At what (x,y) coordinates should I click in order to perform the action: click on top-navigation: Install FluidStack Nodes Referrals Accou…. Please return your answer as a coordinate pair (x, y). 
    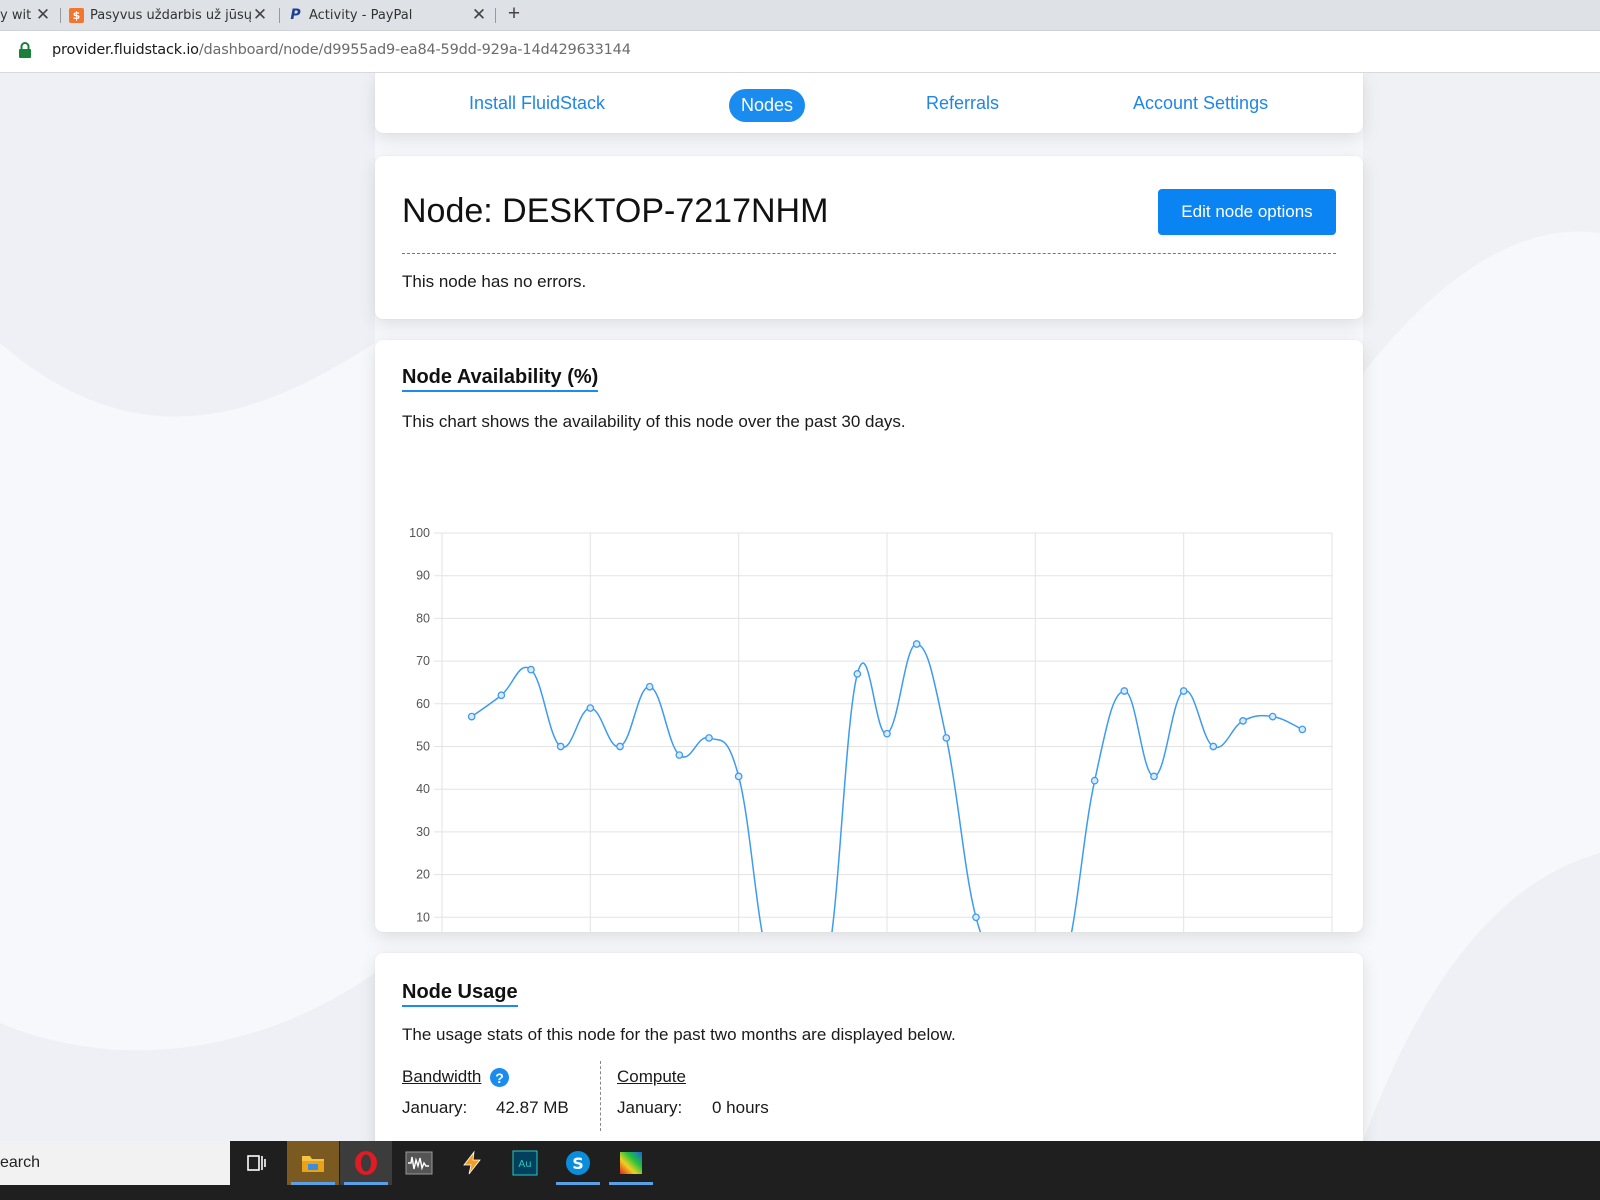
    Looking at the image, I should click on (869, 103).